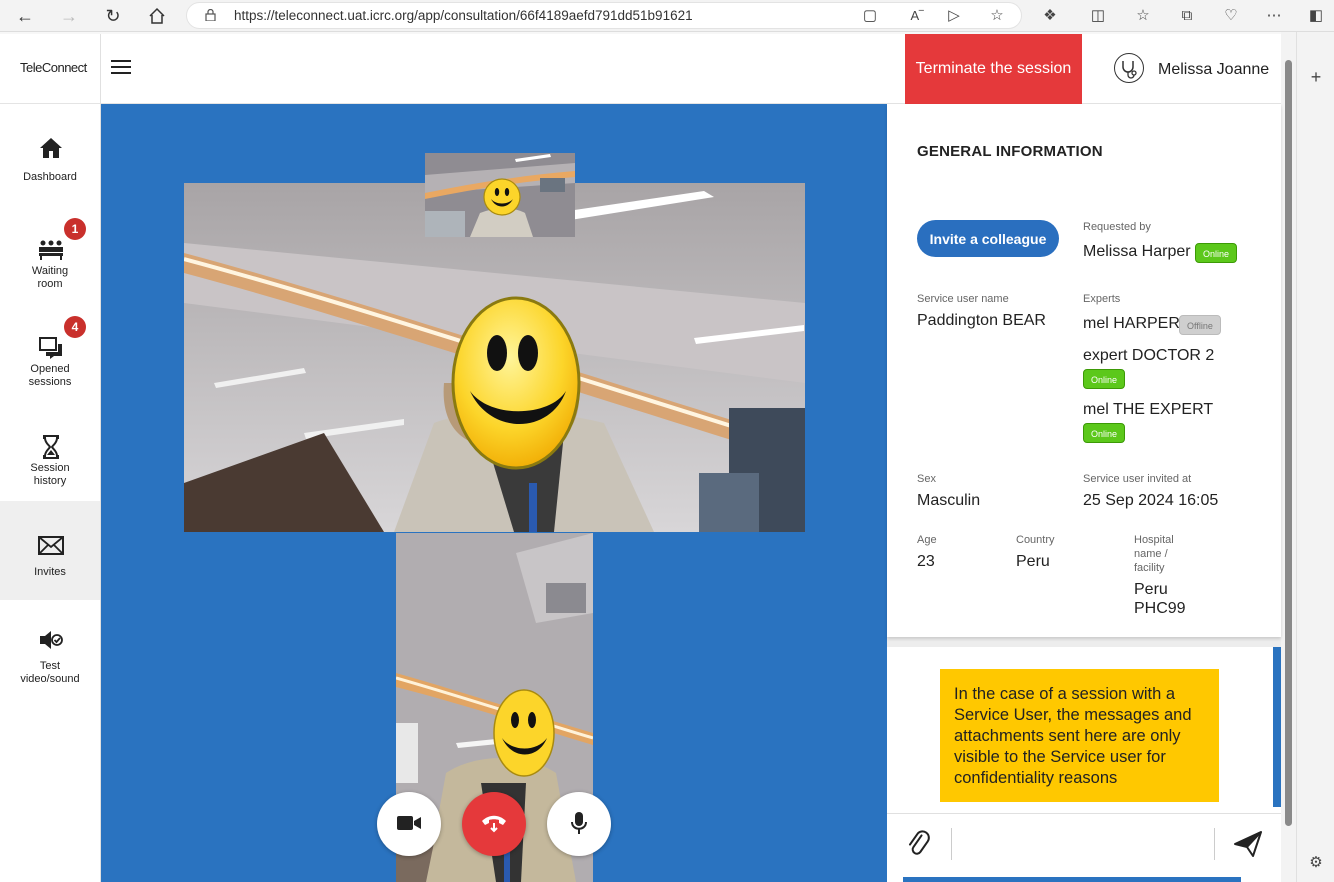  Describe the element at coordinates (50, 572) in the screenshot. I see `sidebar-item-label: Invites` at that location.